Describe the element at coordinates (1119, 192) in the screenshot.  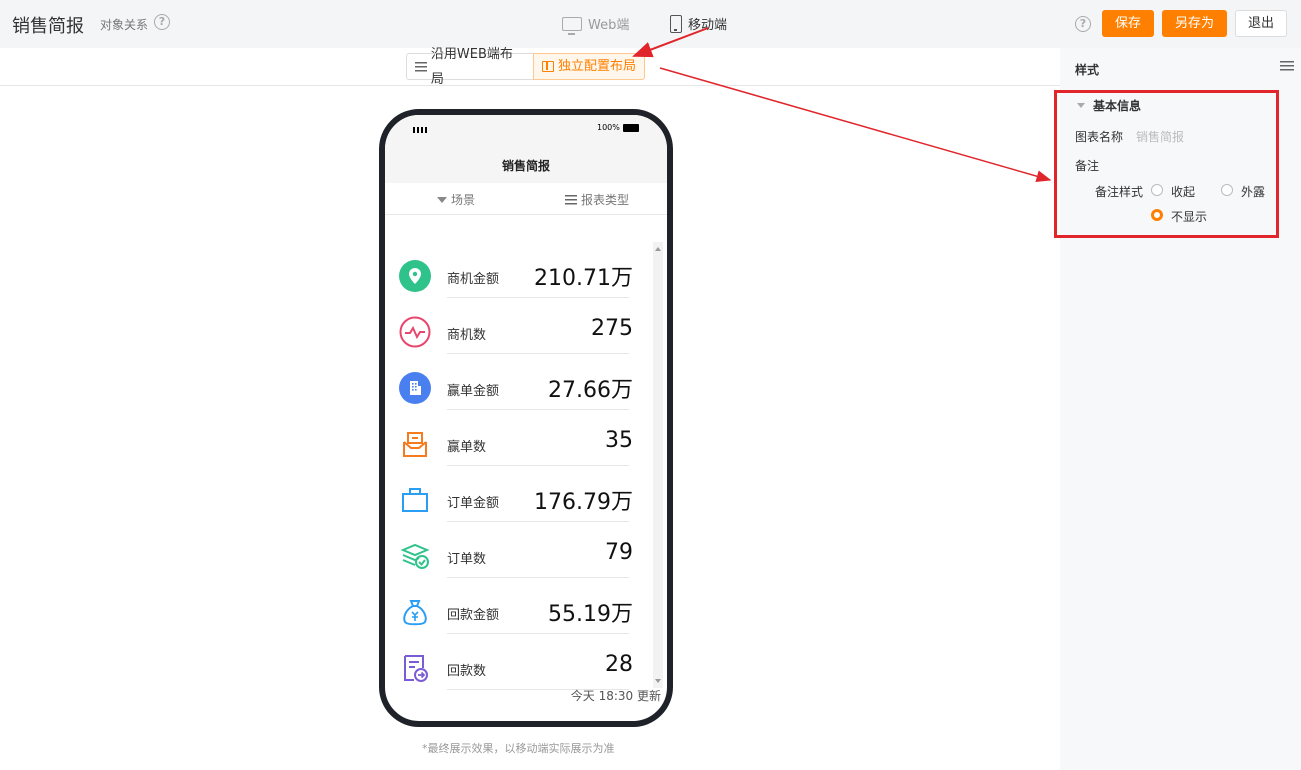
I see `note-style-label: 备注样式` at that location.